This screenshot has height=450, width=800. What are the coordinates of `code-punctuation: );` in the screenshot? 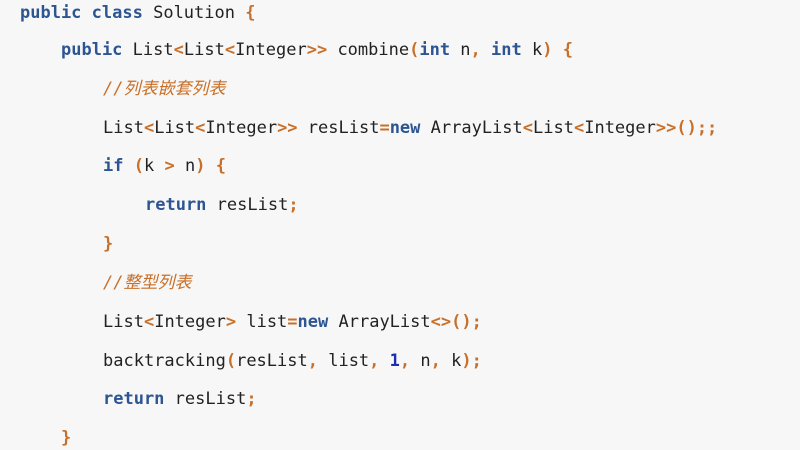 It's located at (471, 361).